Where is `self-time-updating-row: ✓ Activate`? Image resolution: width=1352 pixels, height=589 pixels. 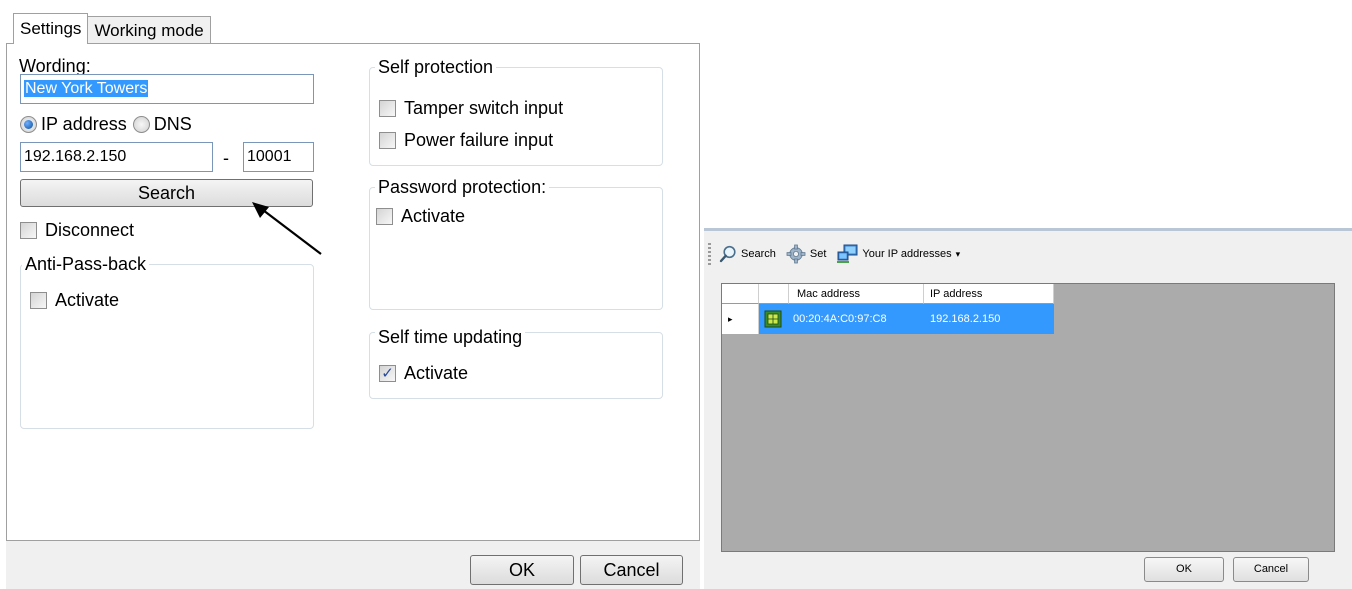 self-time-updating-row: ✓ Activate is located at coordinates (423, 373).